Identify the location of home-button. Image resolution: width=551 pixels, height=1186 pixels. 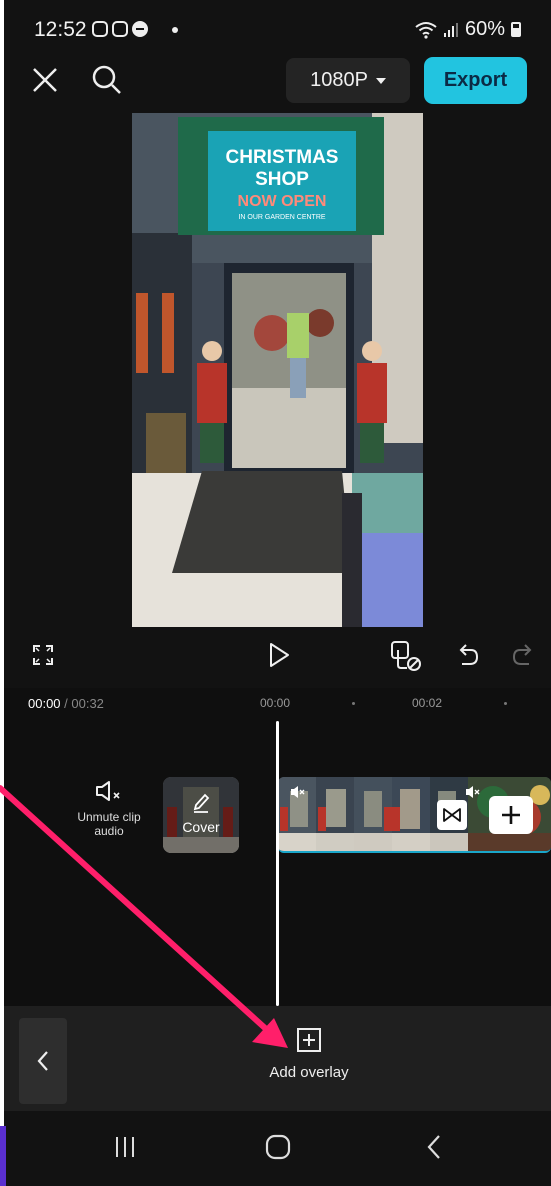
(278, 1147).